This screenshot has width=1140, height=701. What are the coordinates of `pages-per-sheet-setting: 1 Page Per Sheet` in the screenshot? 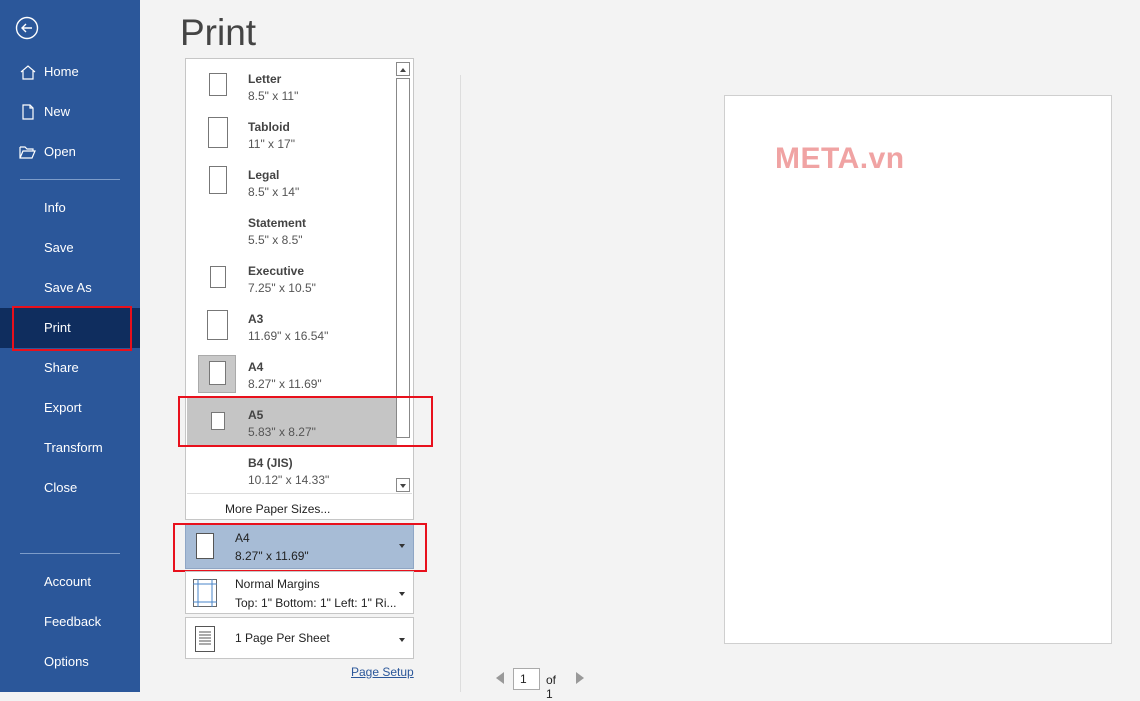 It's located at (299, 638).